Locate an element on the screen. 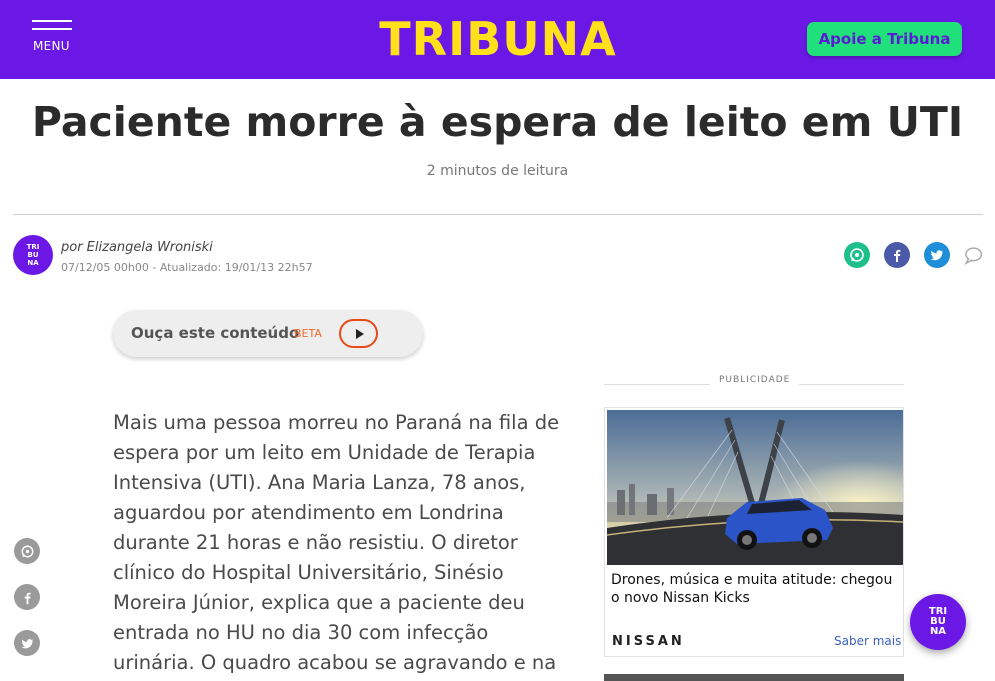 This screenshot has height=681, width=995. floating-badge-text: TRI BU NA is located at coordinates (938, 621).